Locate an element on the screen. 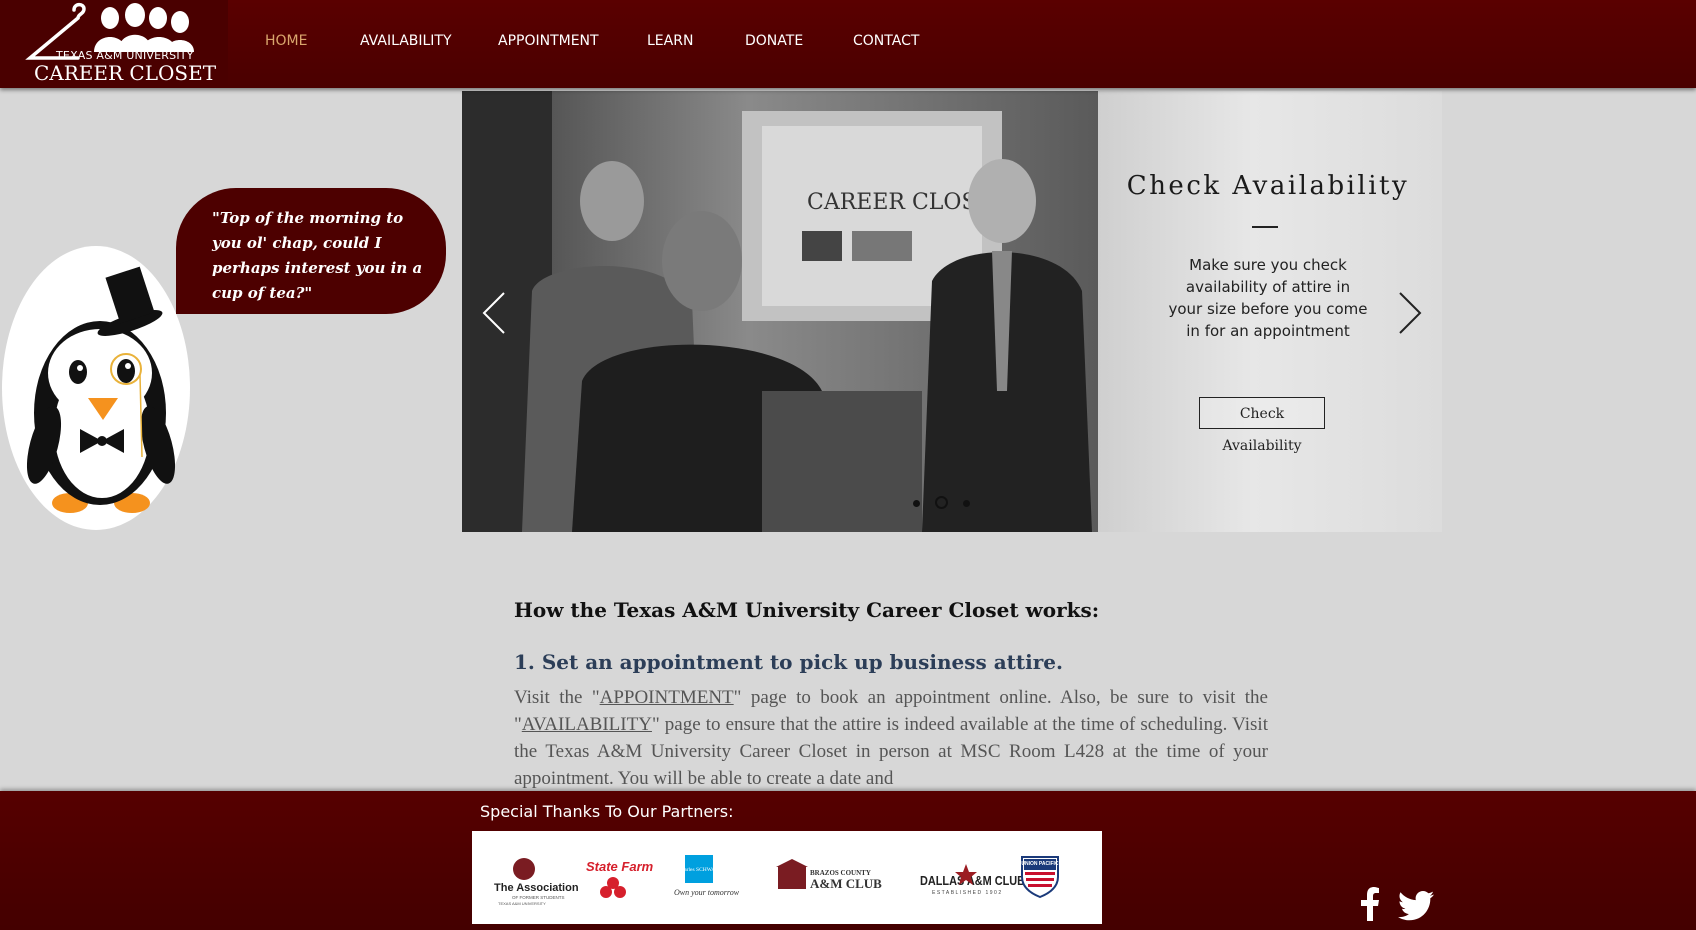 The width and height of the screenshot is (1696, 930). facebook-icon is located at coordinates (1370, 904).